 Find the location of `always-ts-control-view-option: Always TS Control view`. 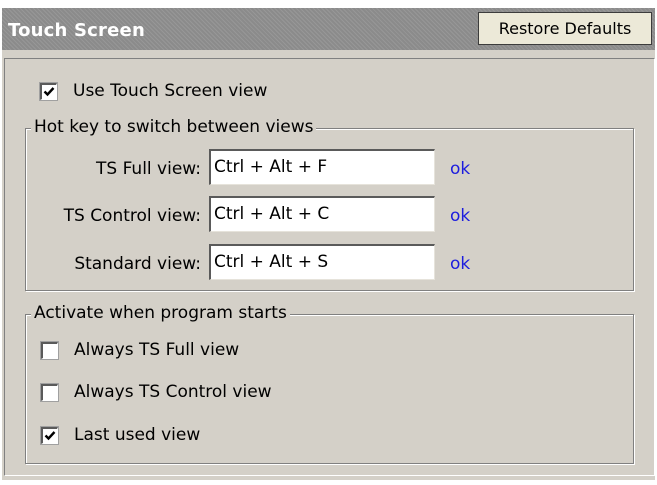

always-ts-control-view-option: Always TS Control view is located at coordinates (156, 392).